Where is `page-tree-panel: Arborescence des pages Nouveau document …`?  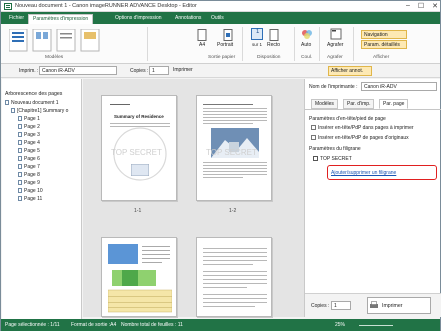
page-tree-panel: Arborescence des pages Nouveau document … is located at coordinates (42, 199).